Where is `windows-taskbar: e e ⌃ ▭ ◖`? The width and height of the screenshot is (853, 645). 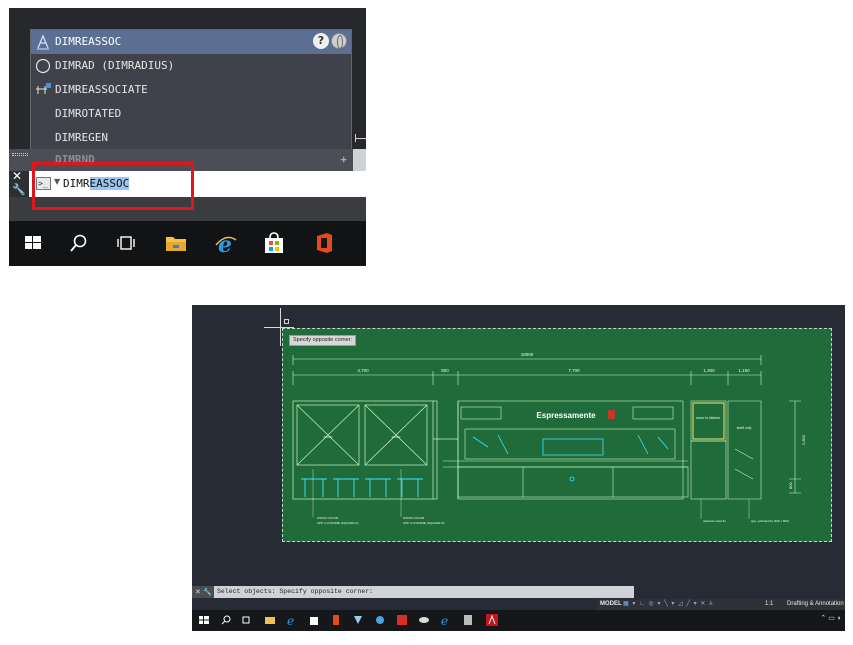
windows-taskbar: e e ⌃ ▭ ◖ is located at coordinates (518, 620).